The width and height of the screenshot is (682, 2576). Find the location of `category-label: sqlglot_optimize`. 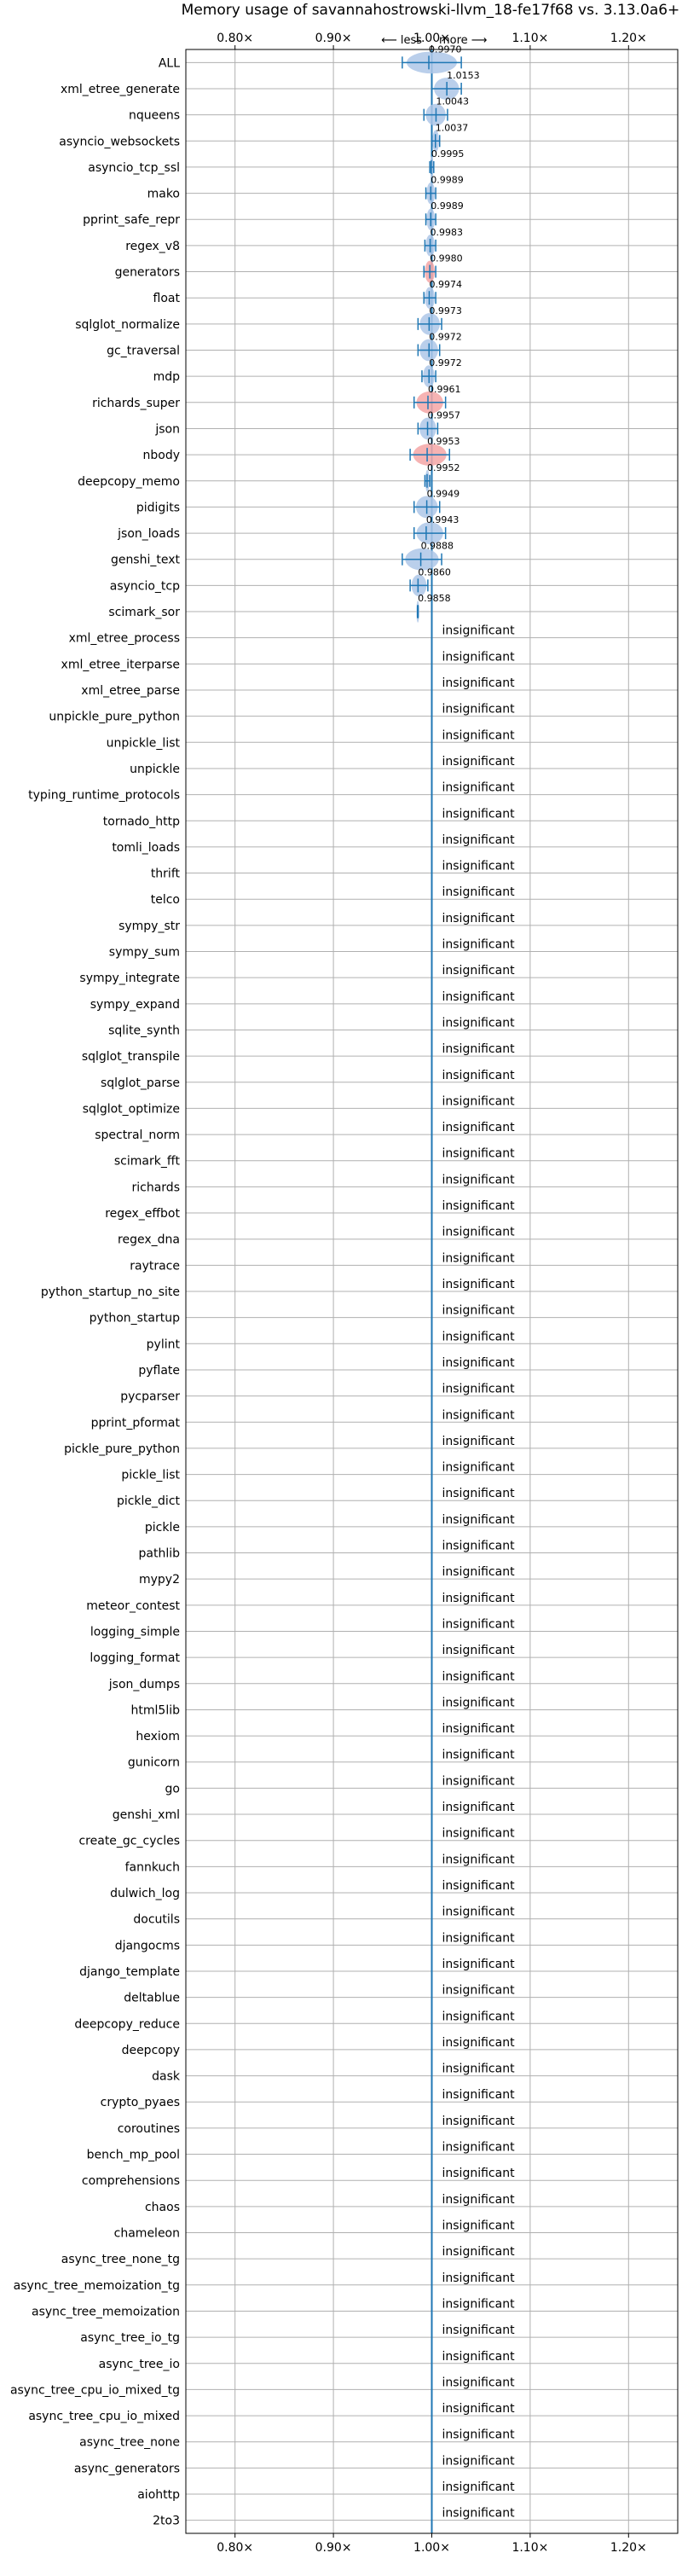

category-label: sqlglot_optimize is located at coordinates (131, 1109).